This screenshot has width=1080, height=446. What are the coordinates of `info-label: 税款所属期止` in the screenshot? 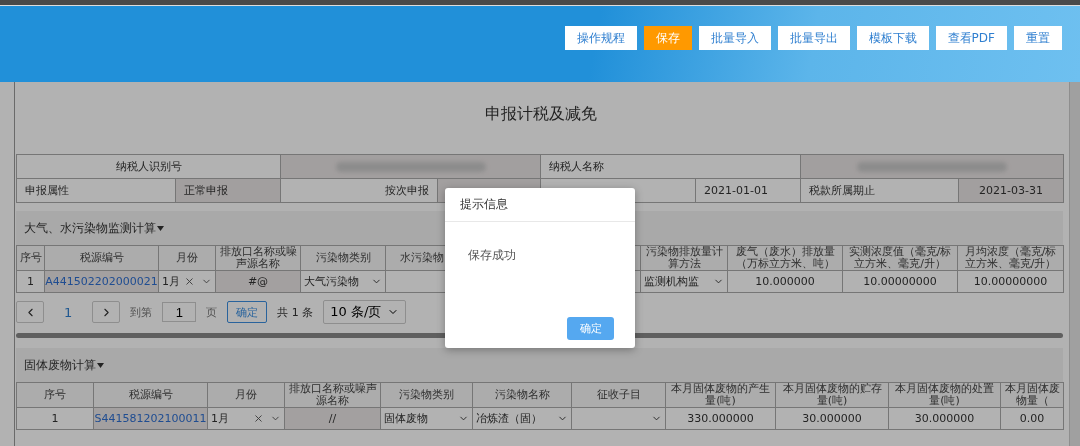 It's located at (880, 191).